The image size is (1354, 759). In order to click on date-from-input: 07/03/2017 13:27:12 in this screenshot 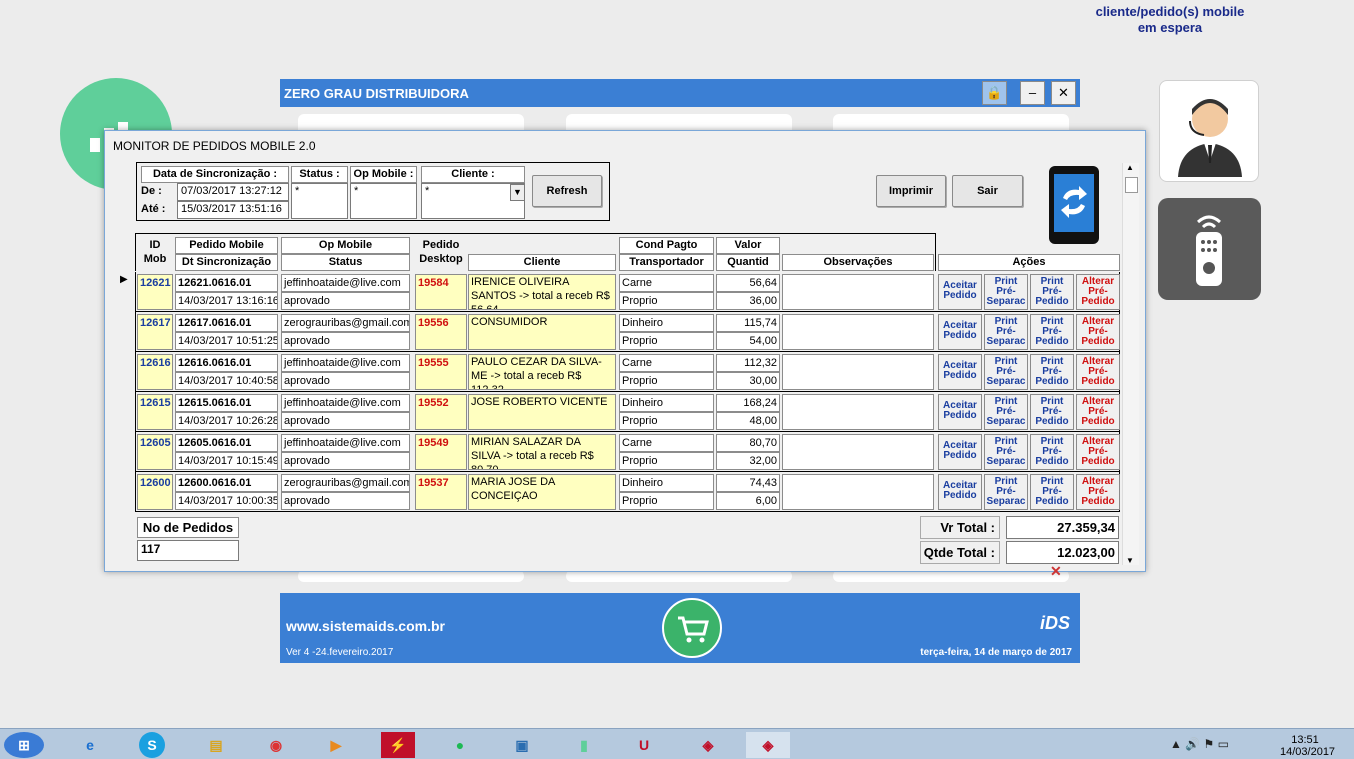, I will do `click(233, 192)`.